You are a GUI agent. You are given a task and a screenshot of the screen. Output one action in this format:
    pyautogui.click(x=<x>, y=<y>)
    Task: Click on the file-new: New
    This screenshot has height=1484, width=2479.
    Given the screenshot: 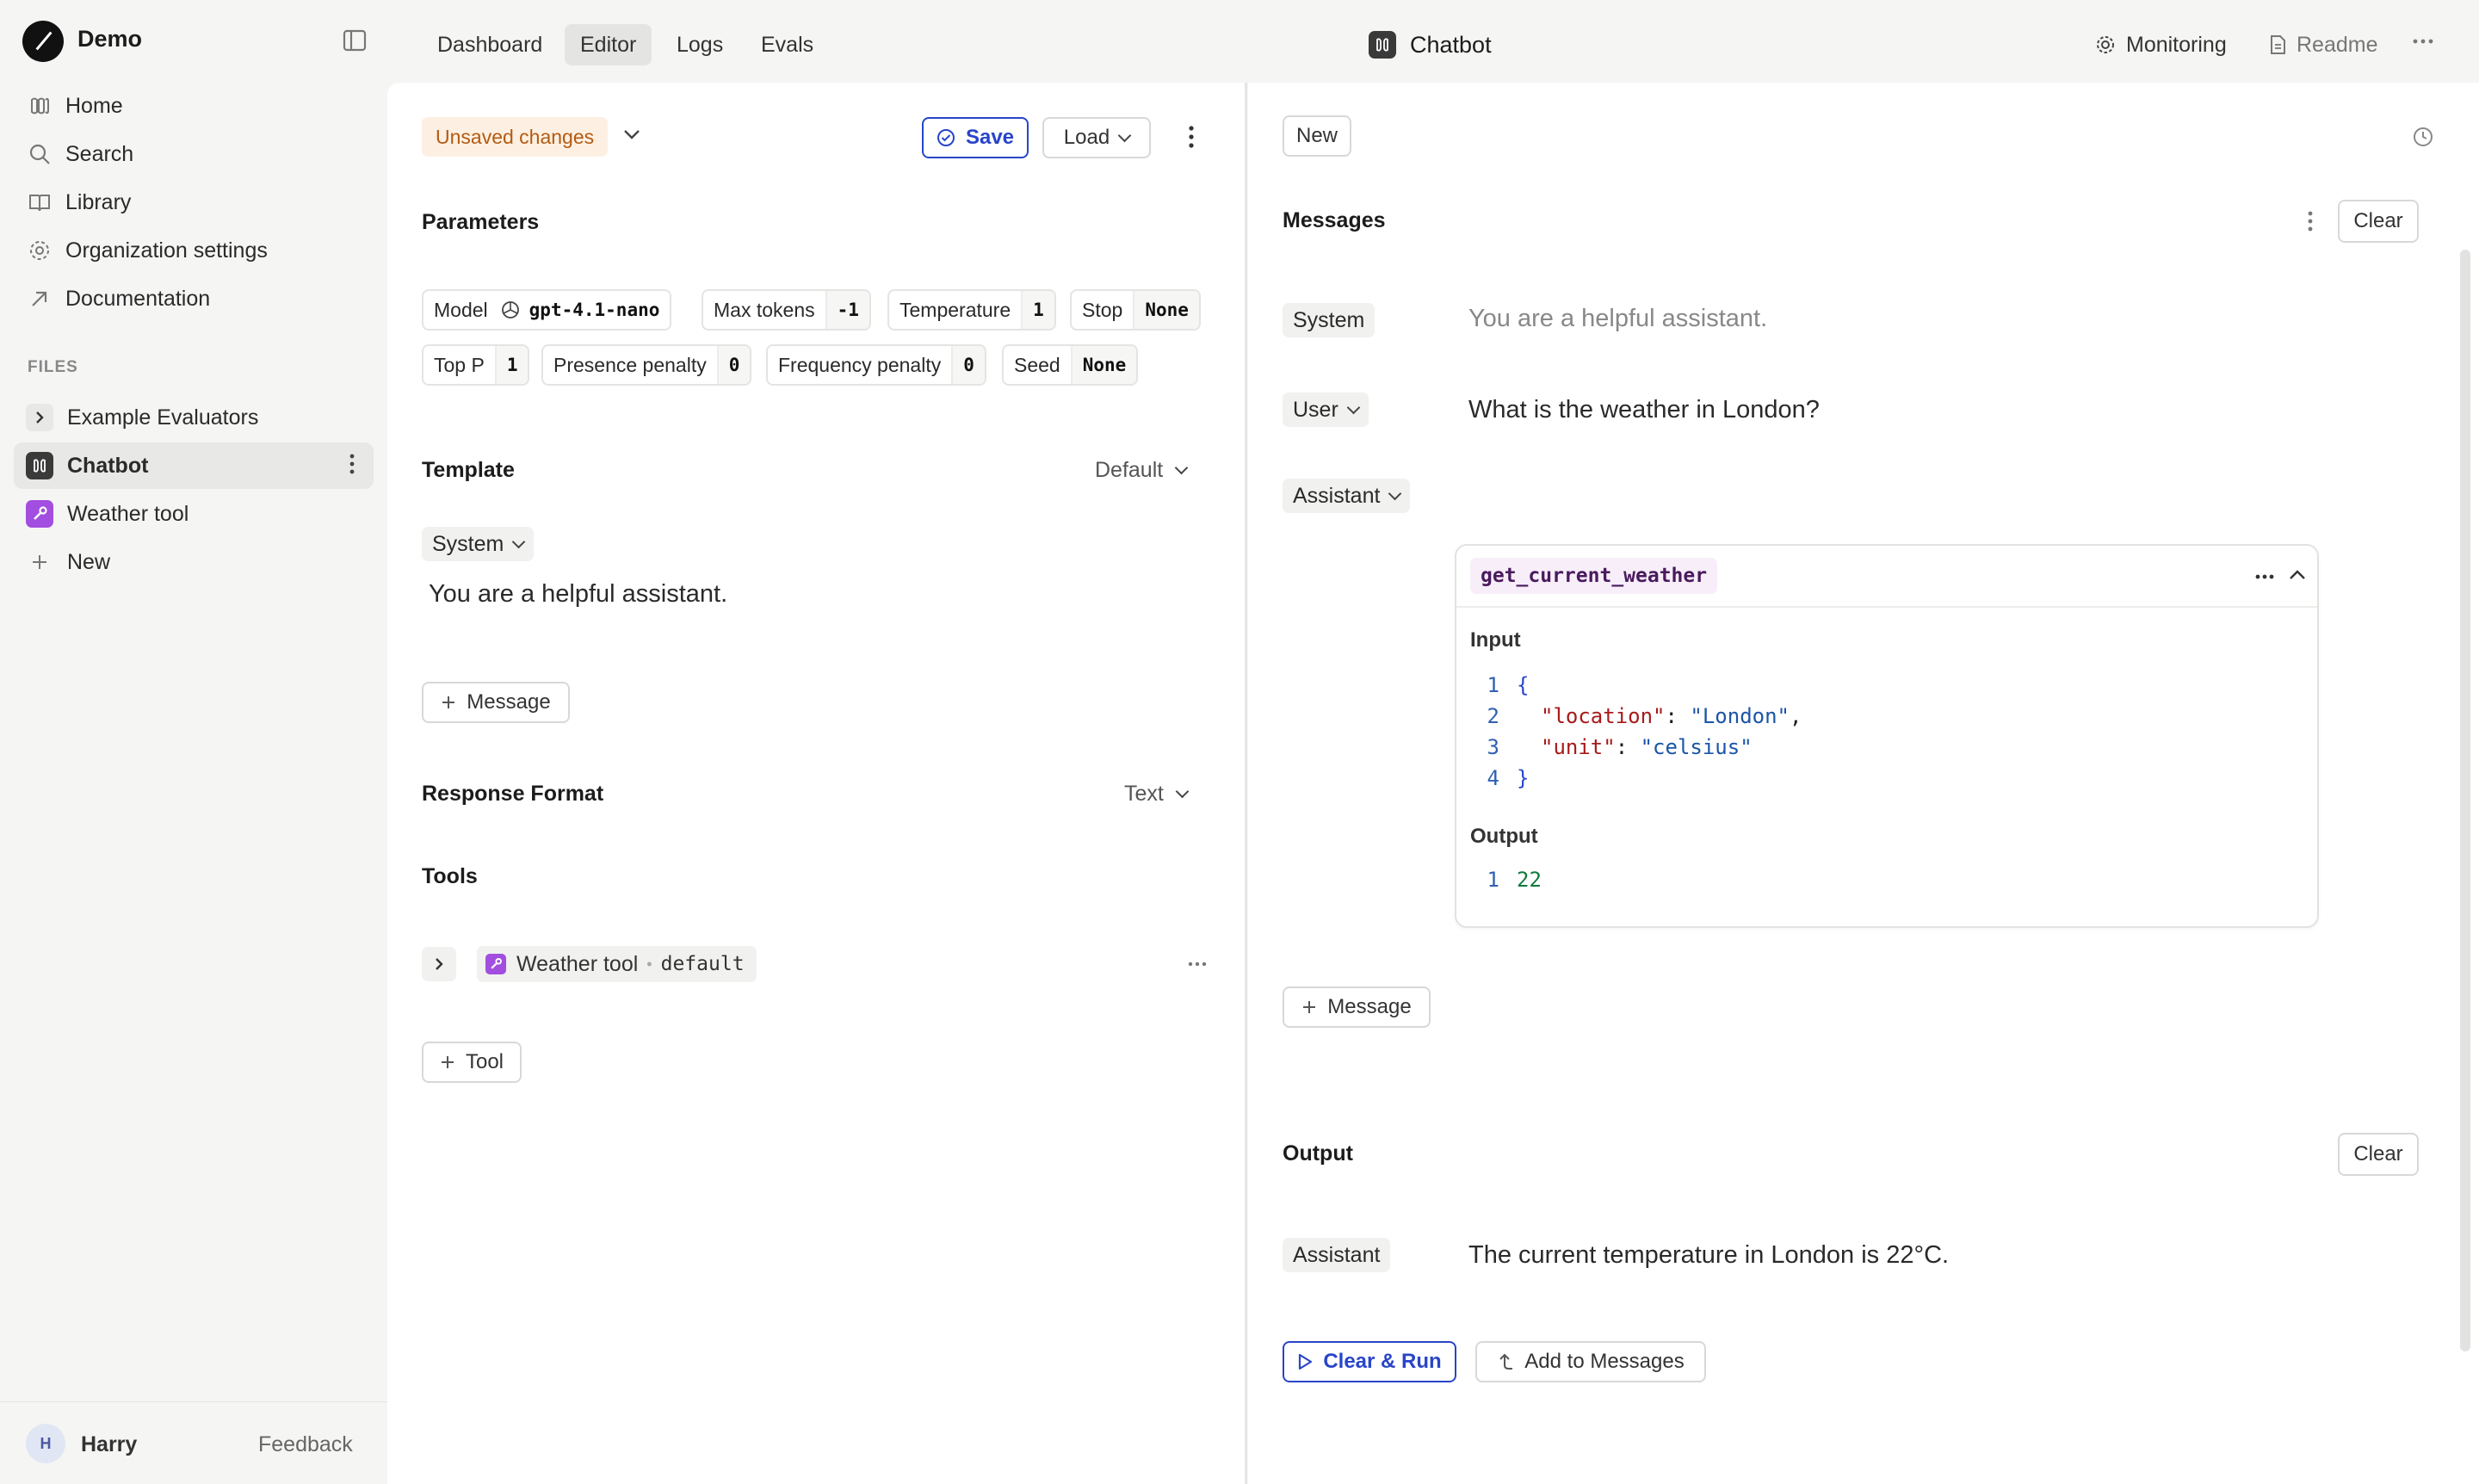 What is the action you would take?
    pyautogui.click(x=194, y=562)
    